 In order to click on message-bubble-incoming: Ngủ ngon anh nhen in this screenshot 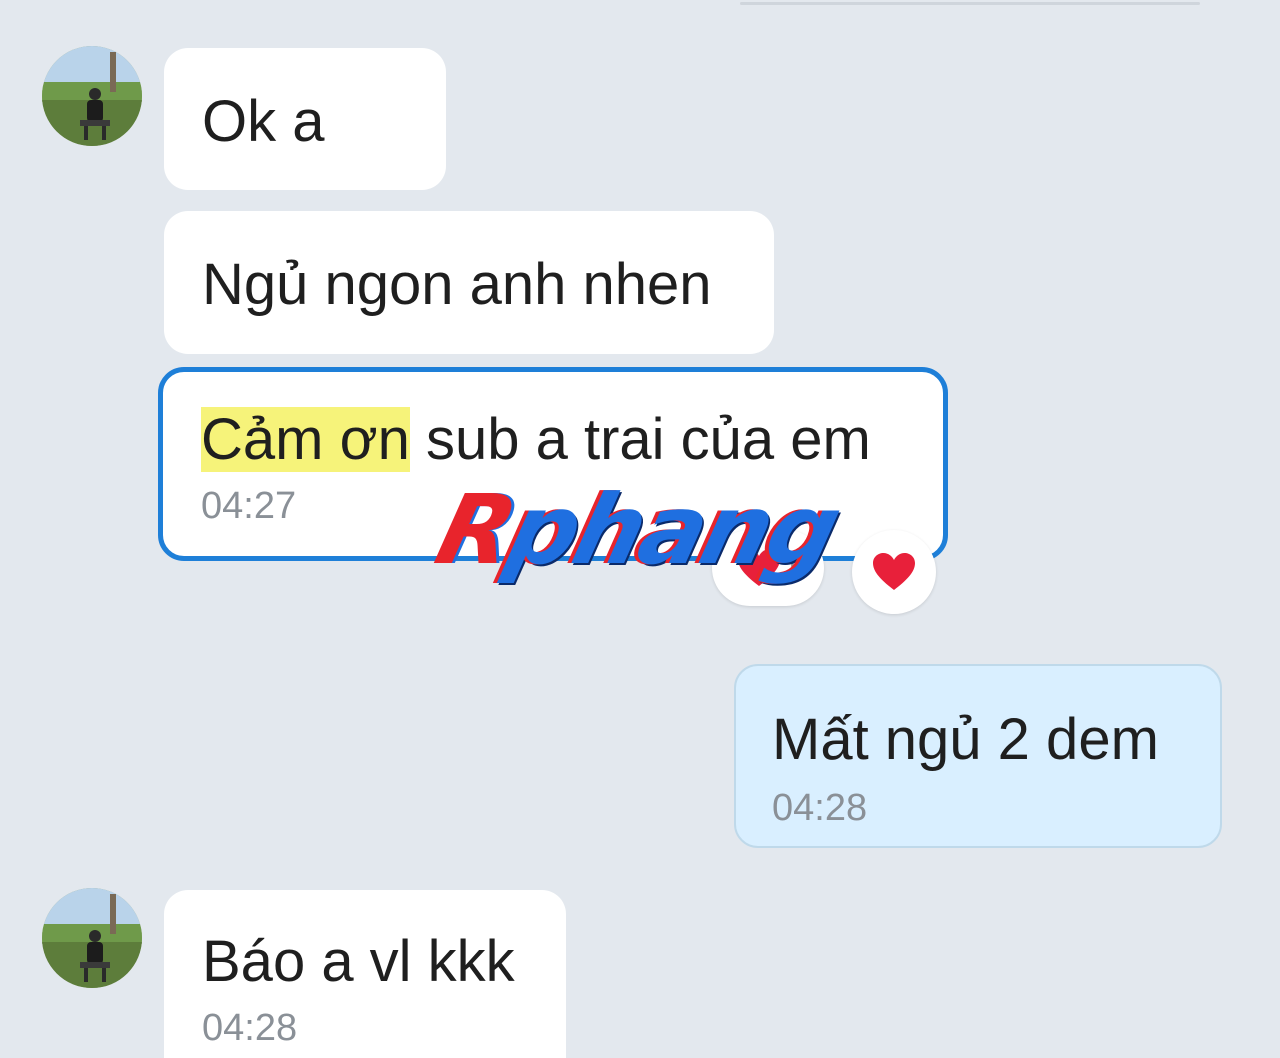, I will do `click(469, 282)`.